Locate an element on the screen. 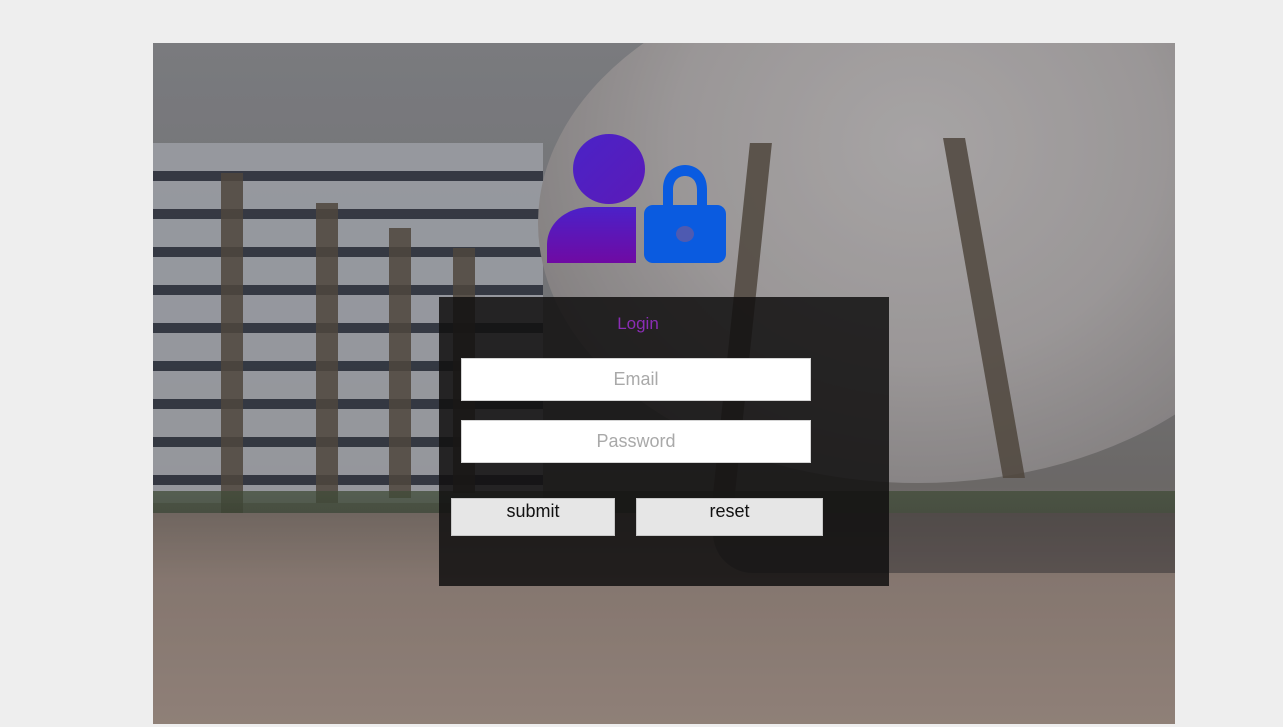  login-panel: Login submit reset is located at coordinates (664, 441).